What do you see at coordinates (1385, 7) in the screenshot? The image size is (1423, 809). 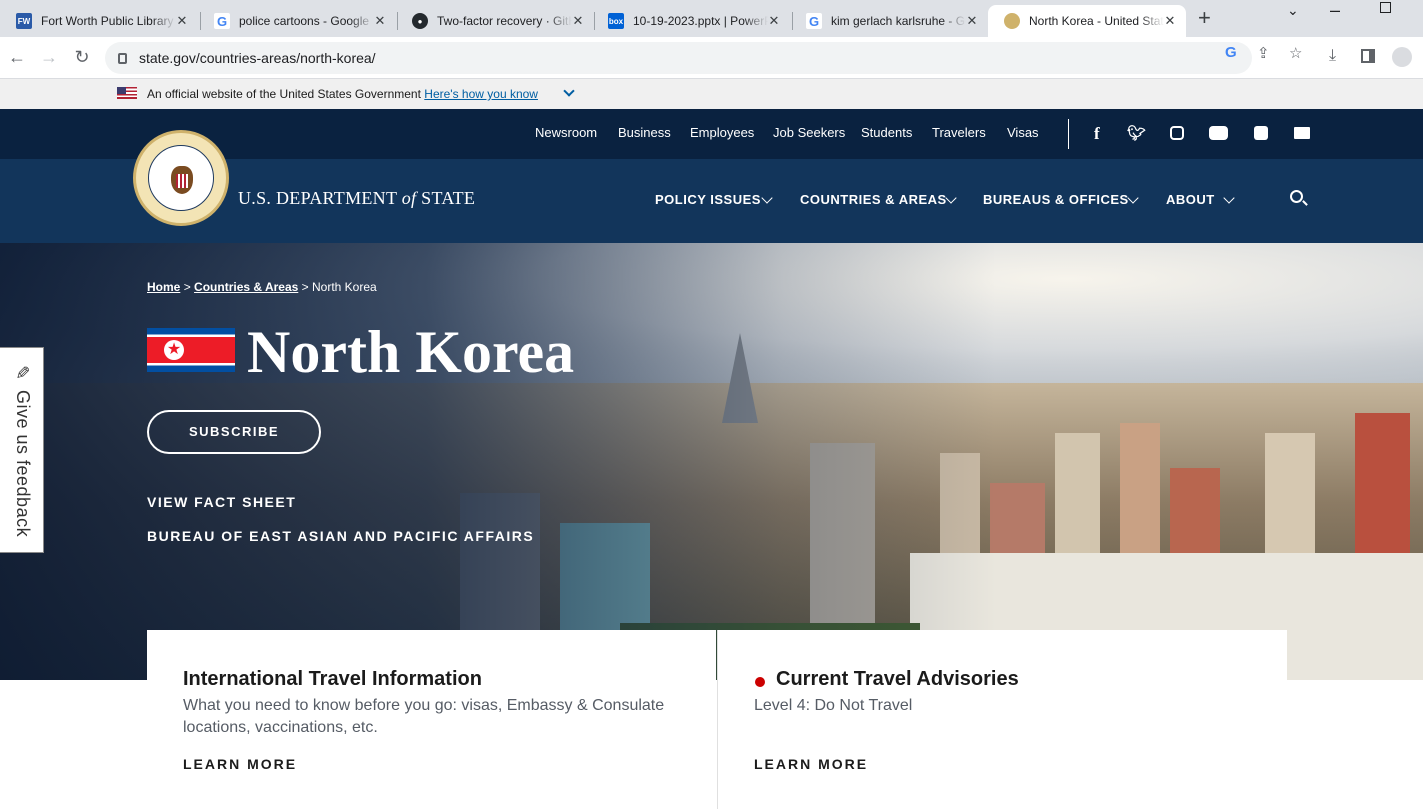 I see `maximize-button` at bounding box center [1385, 7].